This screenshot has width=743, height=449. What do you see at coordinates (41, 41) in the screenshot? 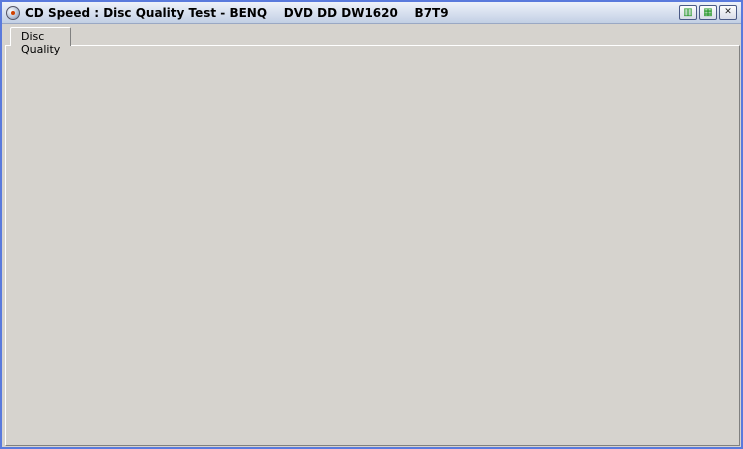
I see `tab-disc-quality: Disc Quality` at bounding box center [41, 41].